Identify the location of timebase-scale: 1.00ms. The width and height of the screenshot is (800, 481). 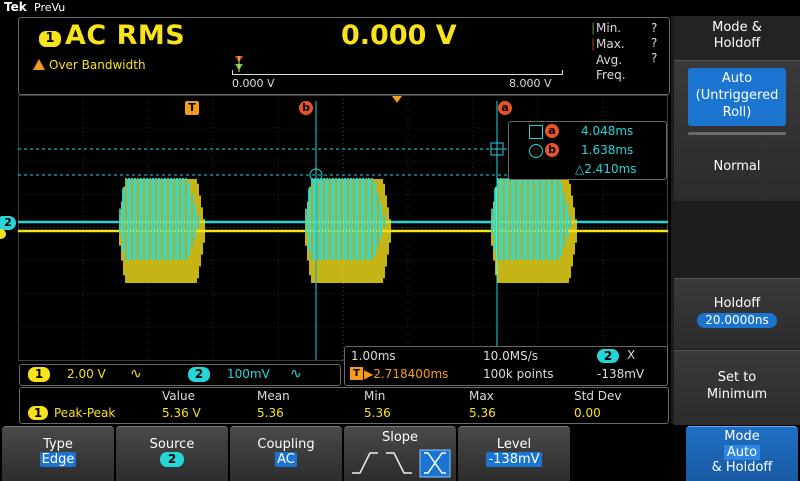
(373, 356).